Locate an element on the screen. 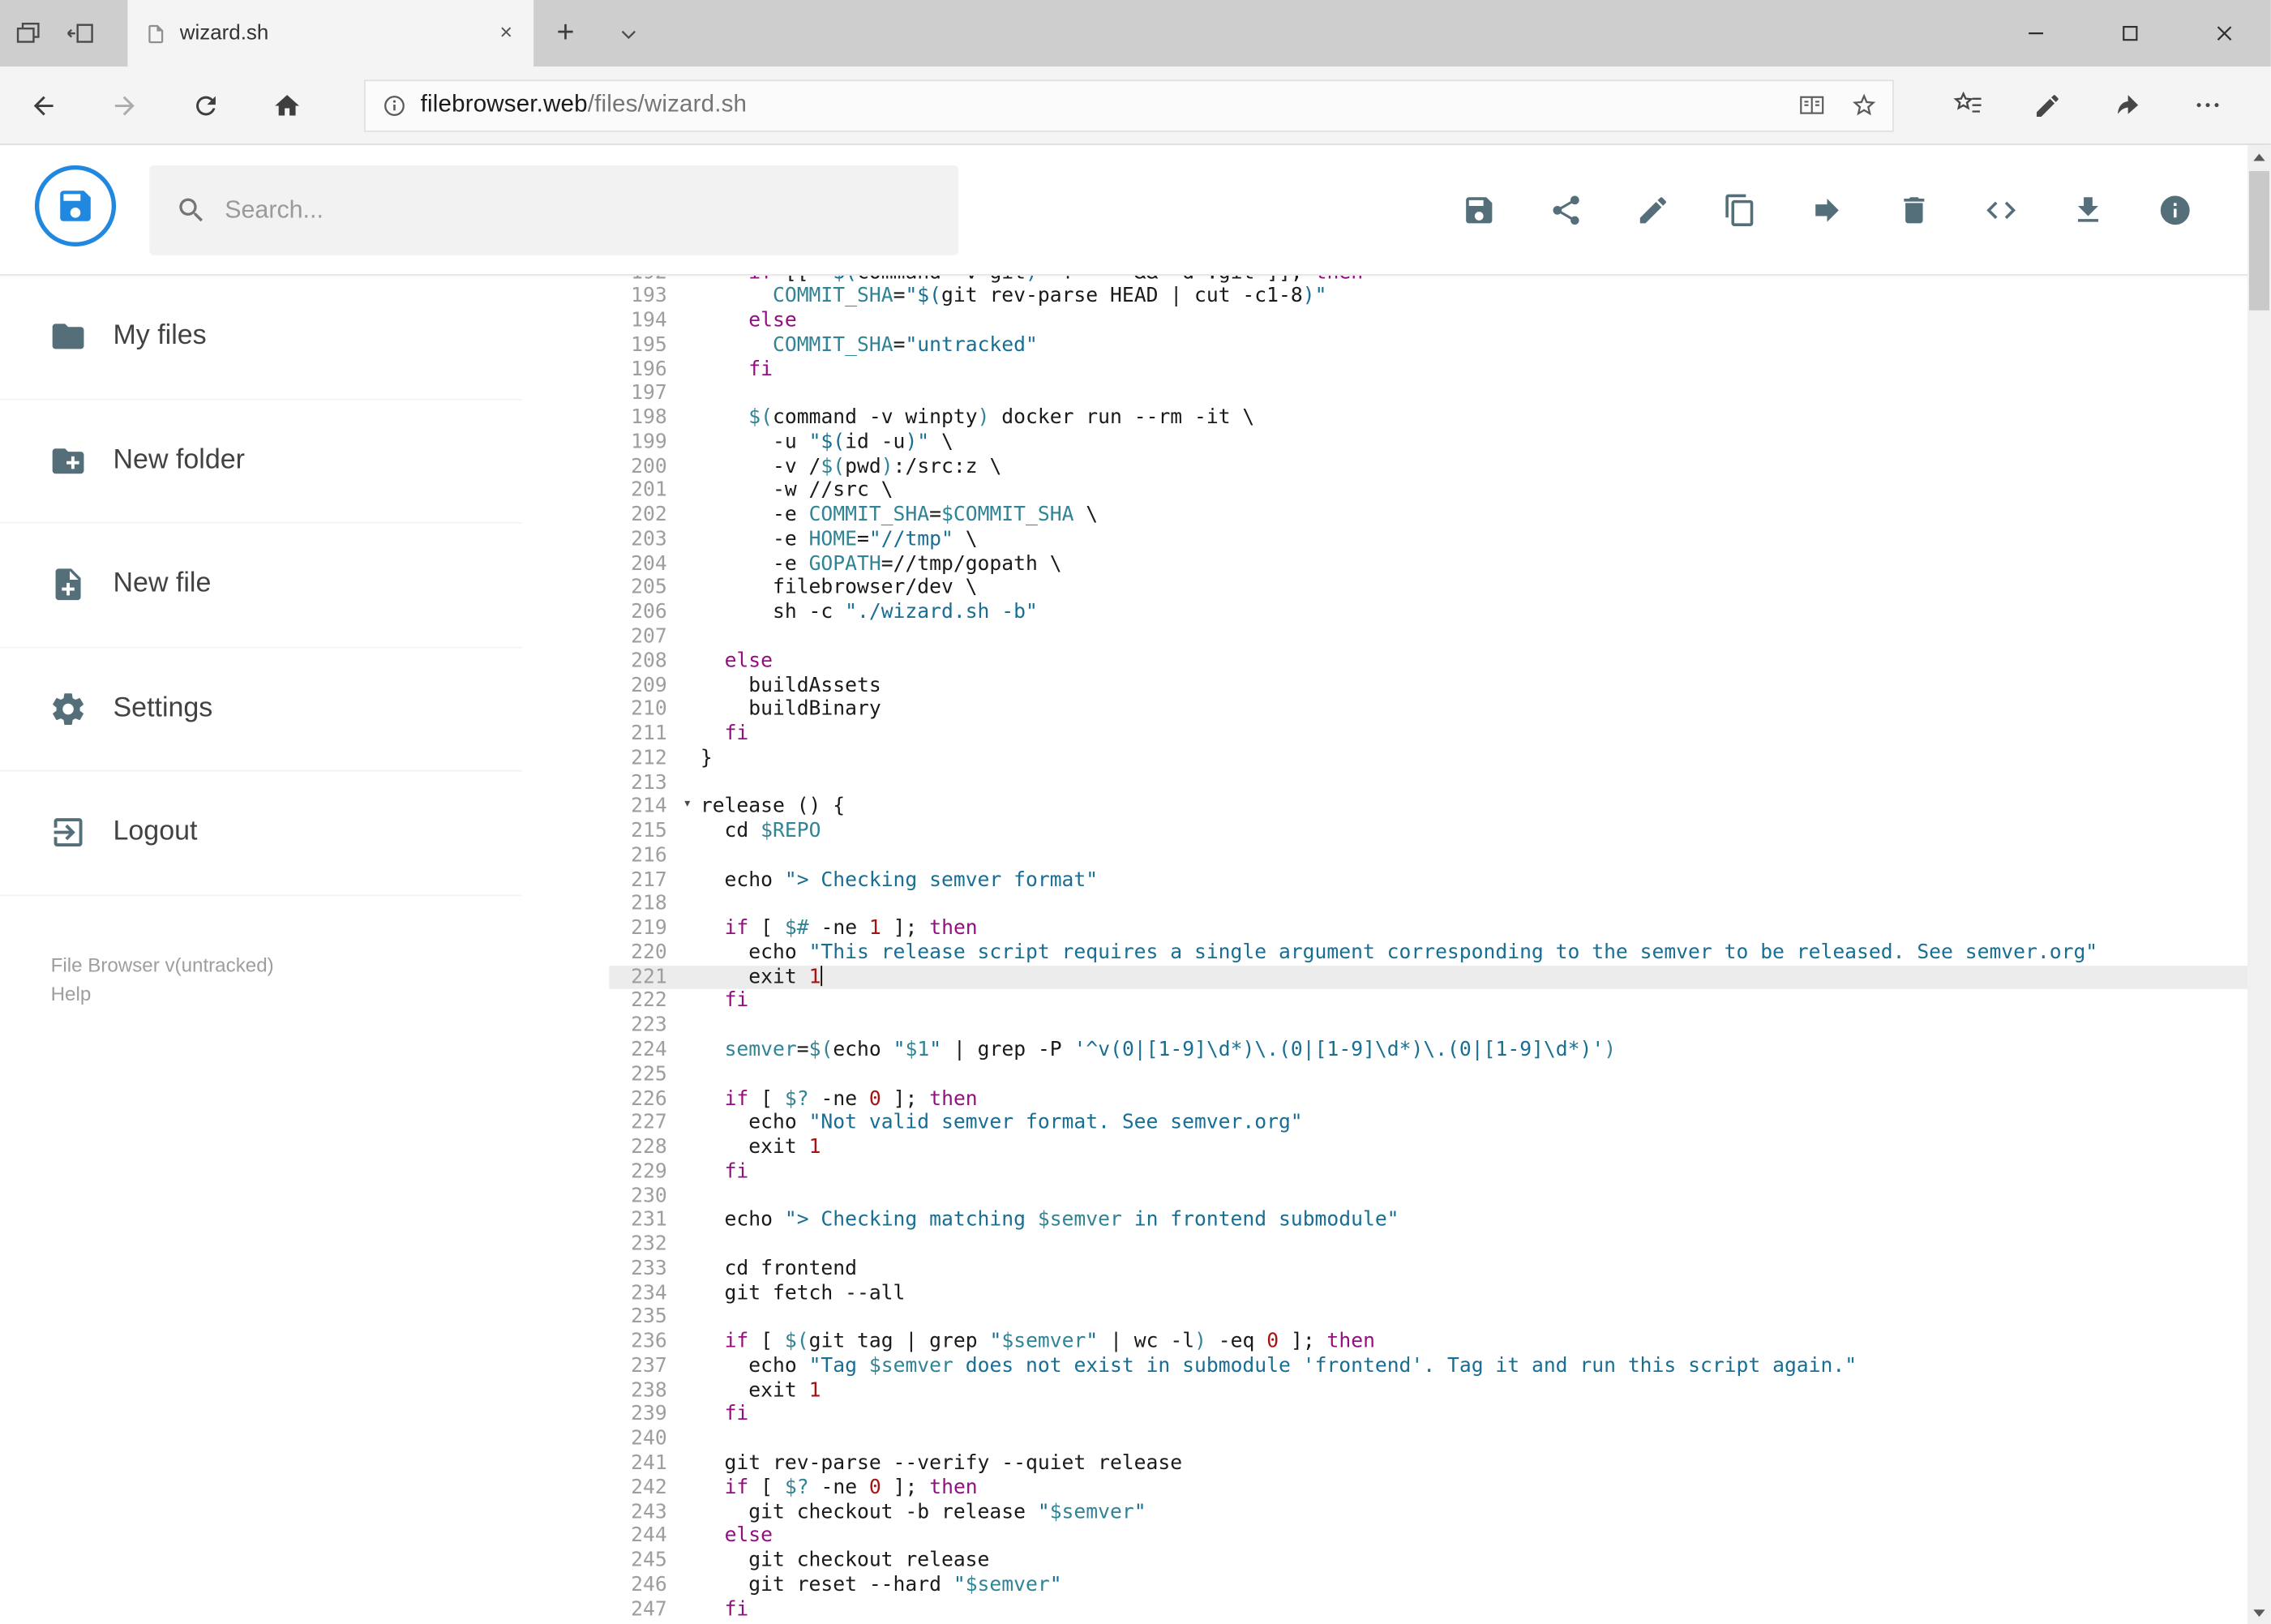  code-line: 196 fi is located at coordinates (1428, 370).